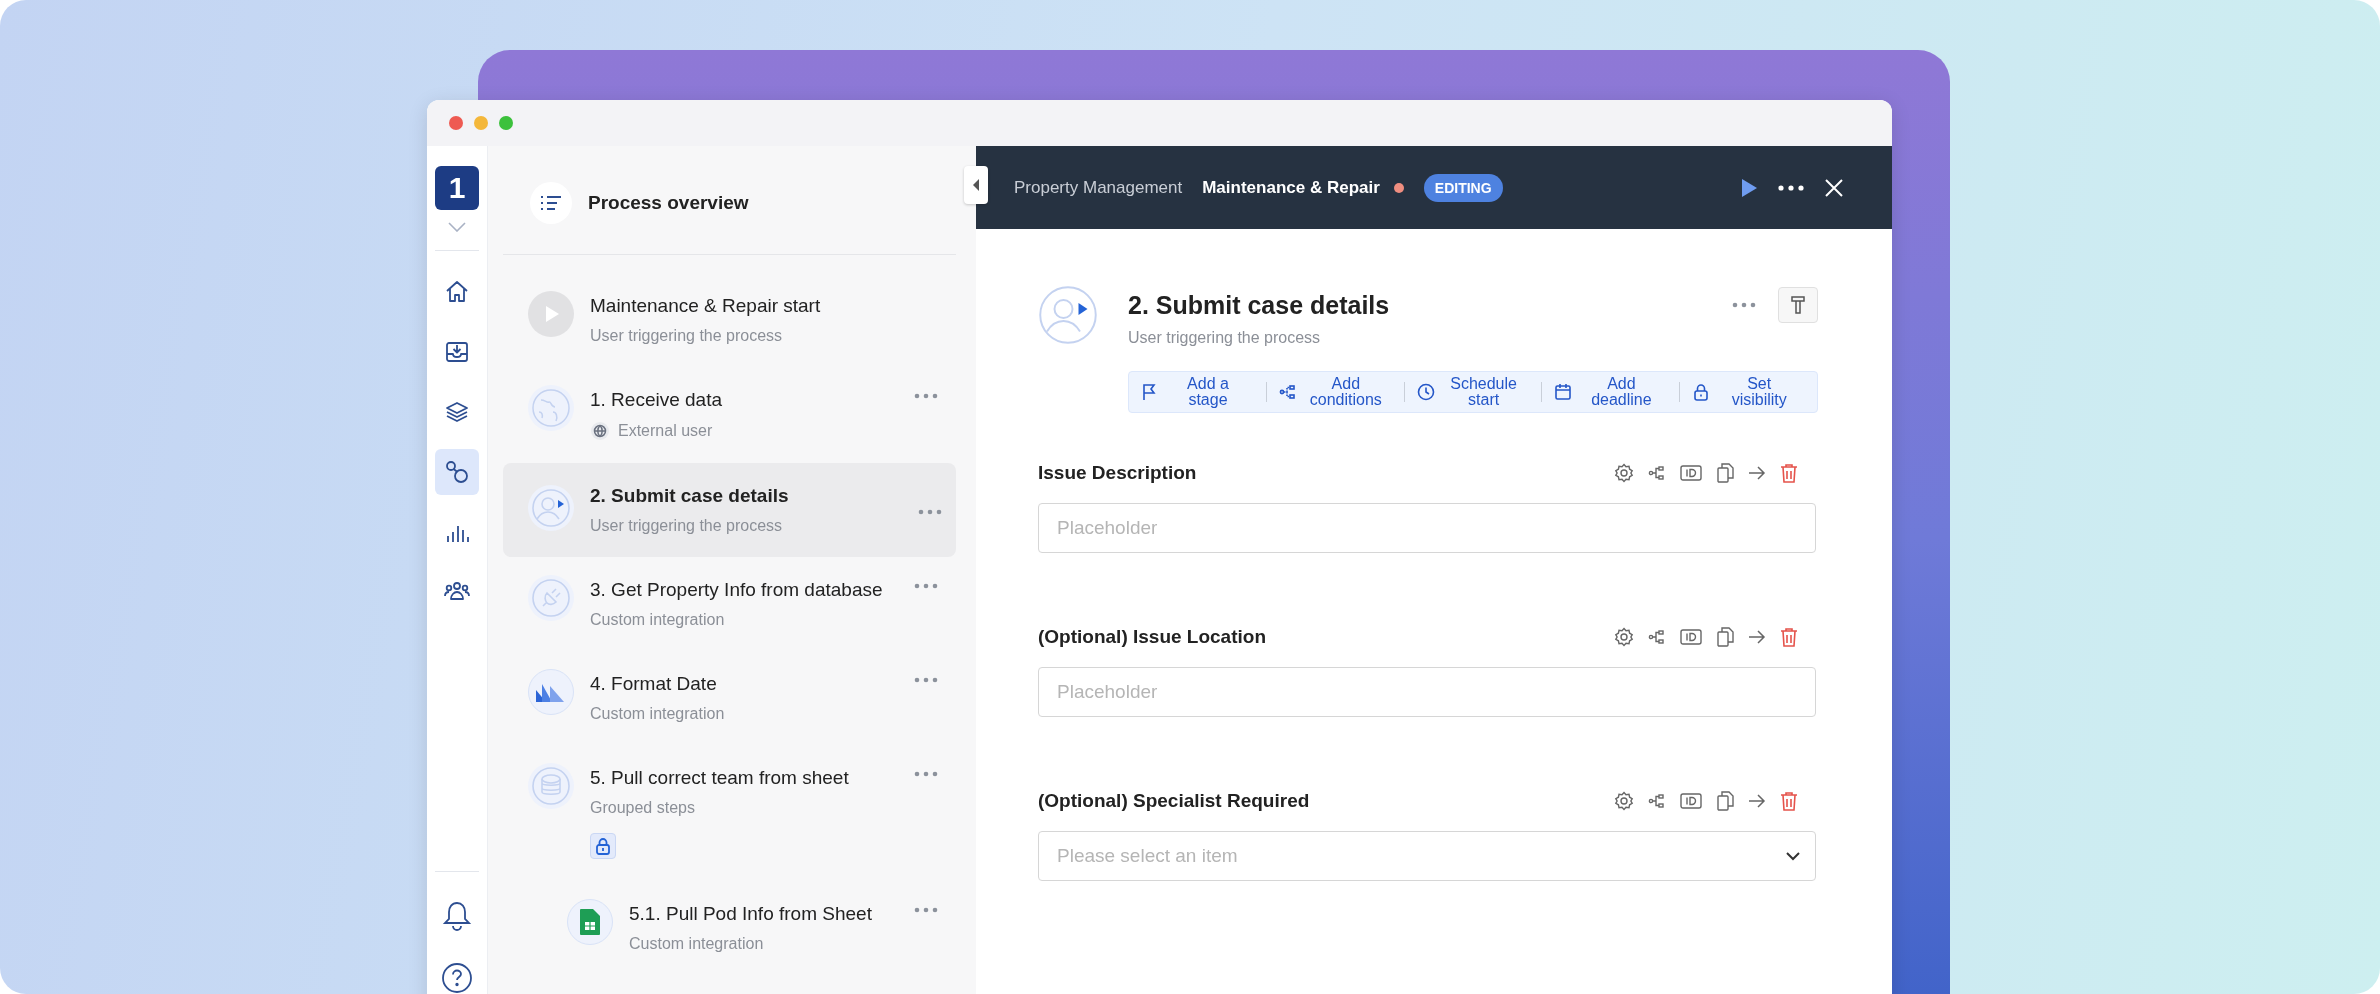 This screenshot has height=994, width=2380. I want to click on help-icon, so click(457, 978).